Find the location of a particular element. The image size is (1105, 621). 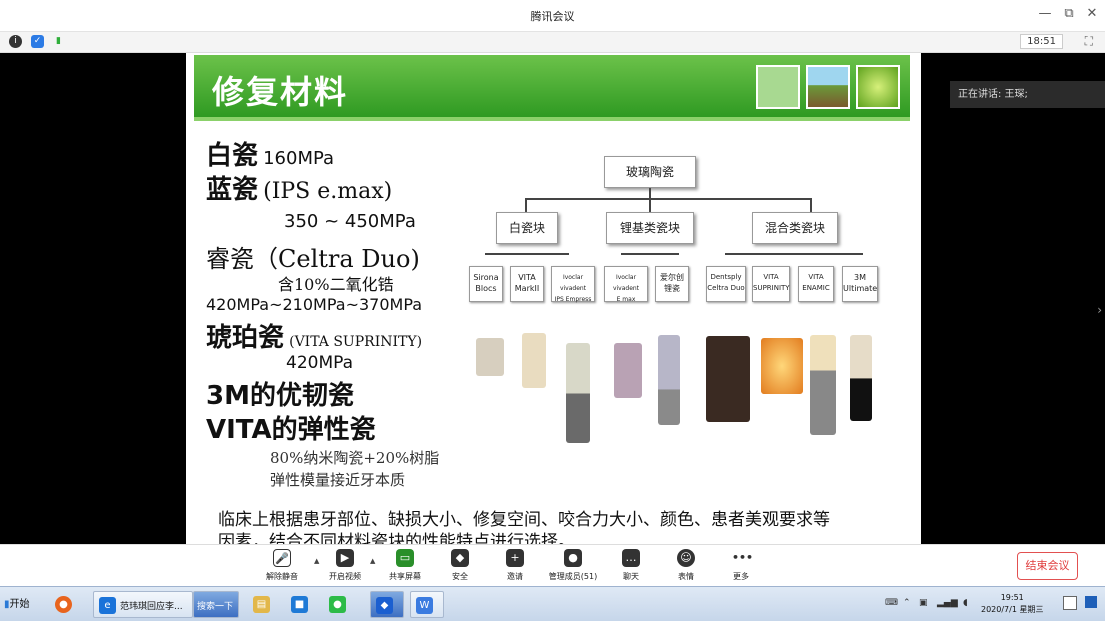

product-photo-suprinity is located at coordinates (782, 366).